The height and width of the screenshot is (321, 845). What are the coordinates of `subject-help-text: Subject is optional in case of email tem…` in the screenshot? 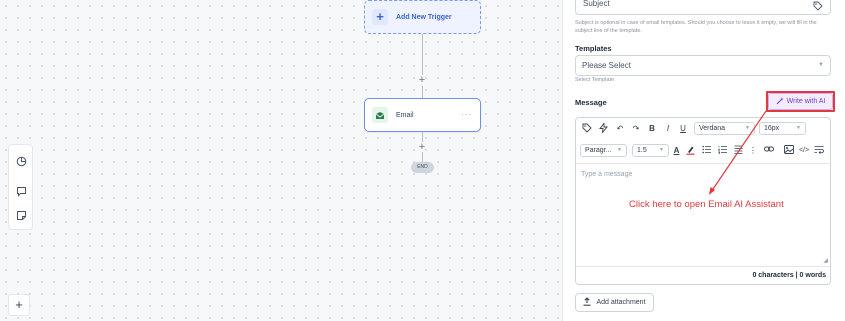 It's located at (696, 27).